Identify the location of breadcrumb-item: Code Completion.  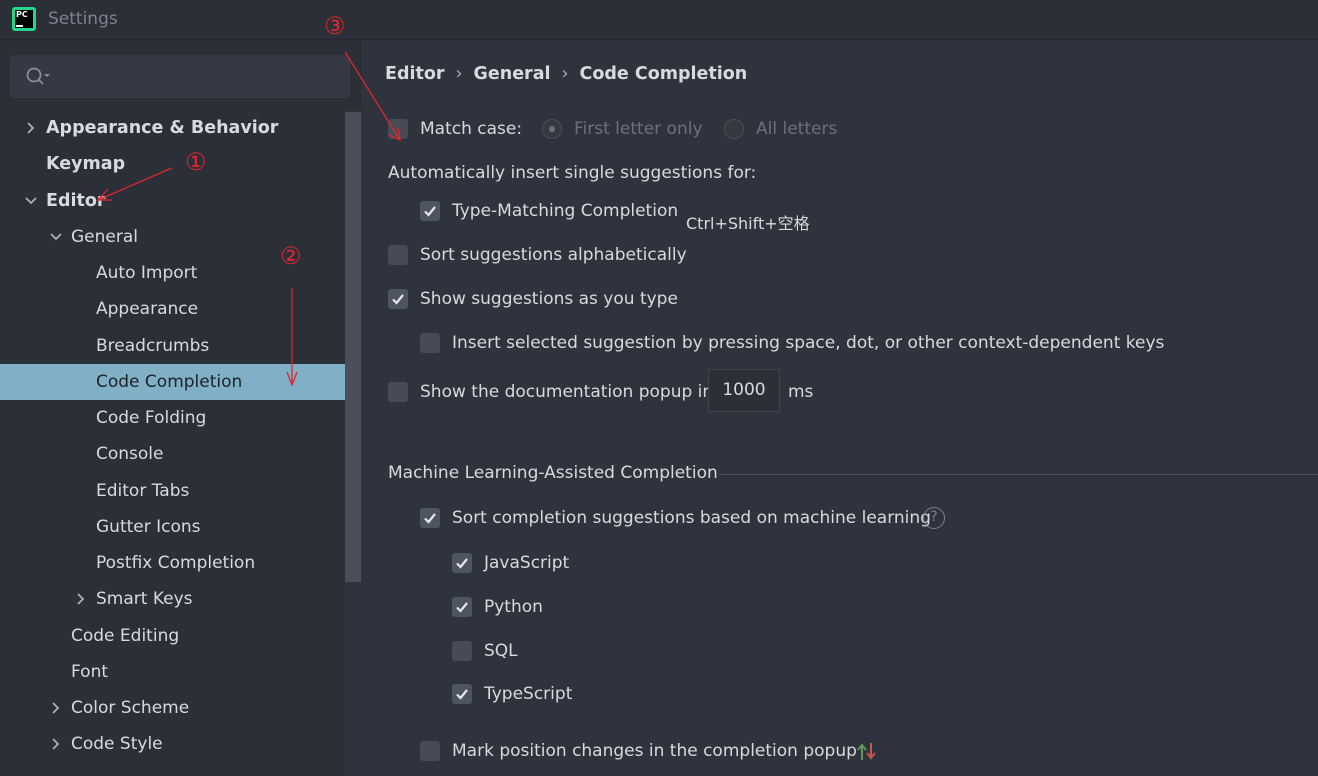
(663, 74).